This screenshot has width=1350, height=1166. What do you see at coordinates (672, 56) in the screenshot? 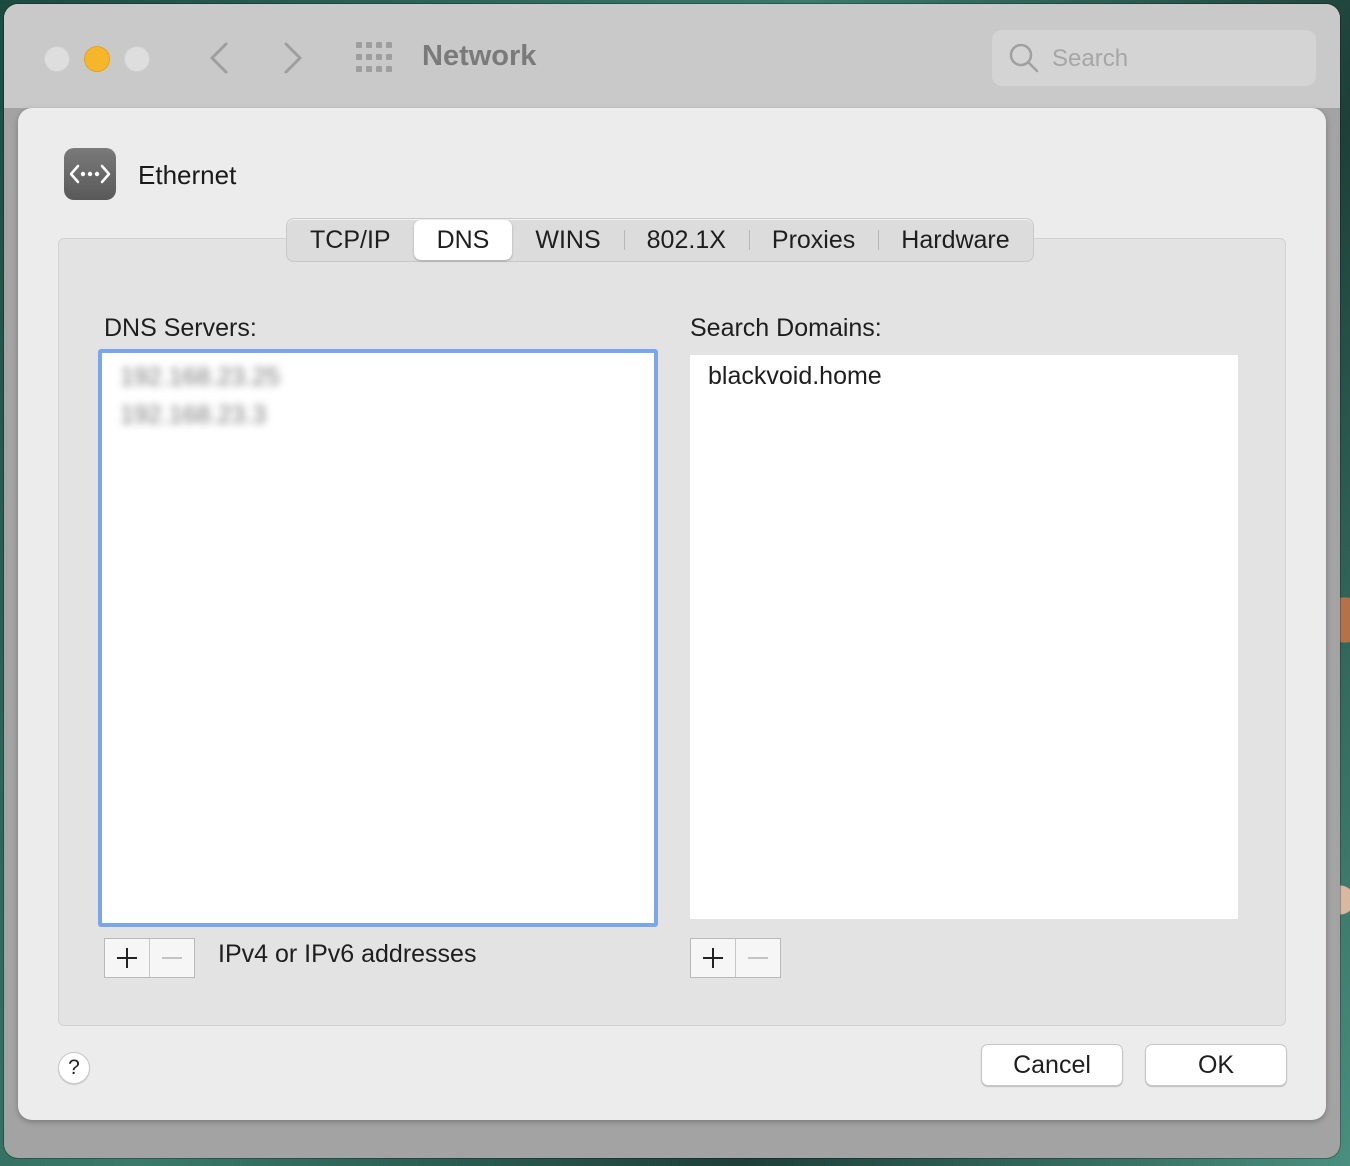
I see `title-bar: Network` at bounding box center [672, 56].